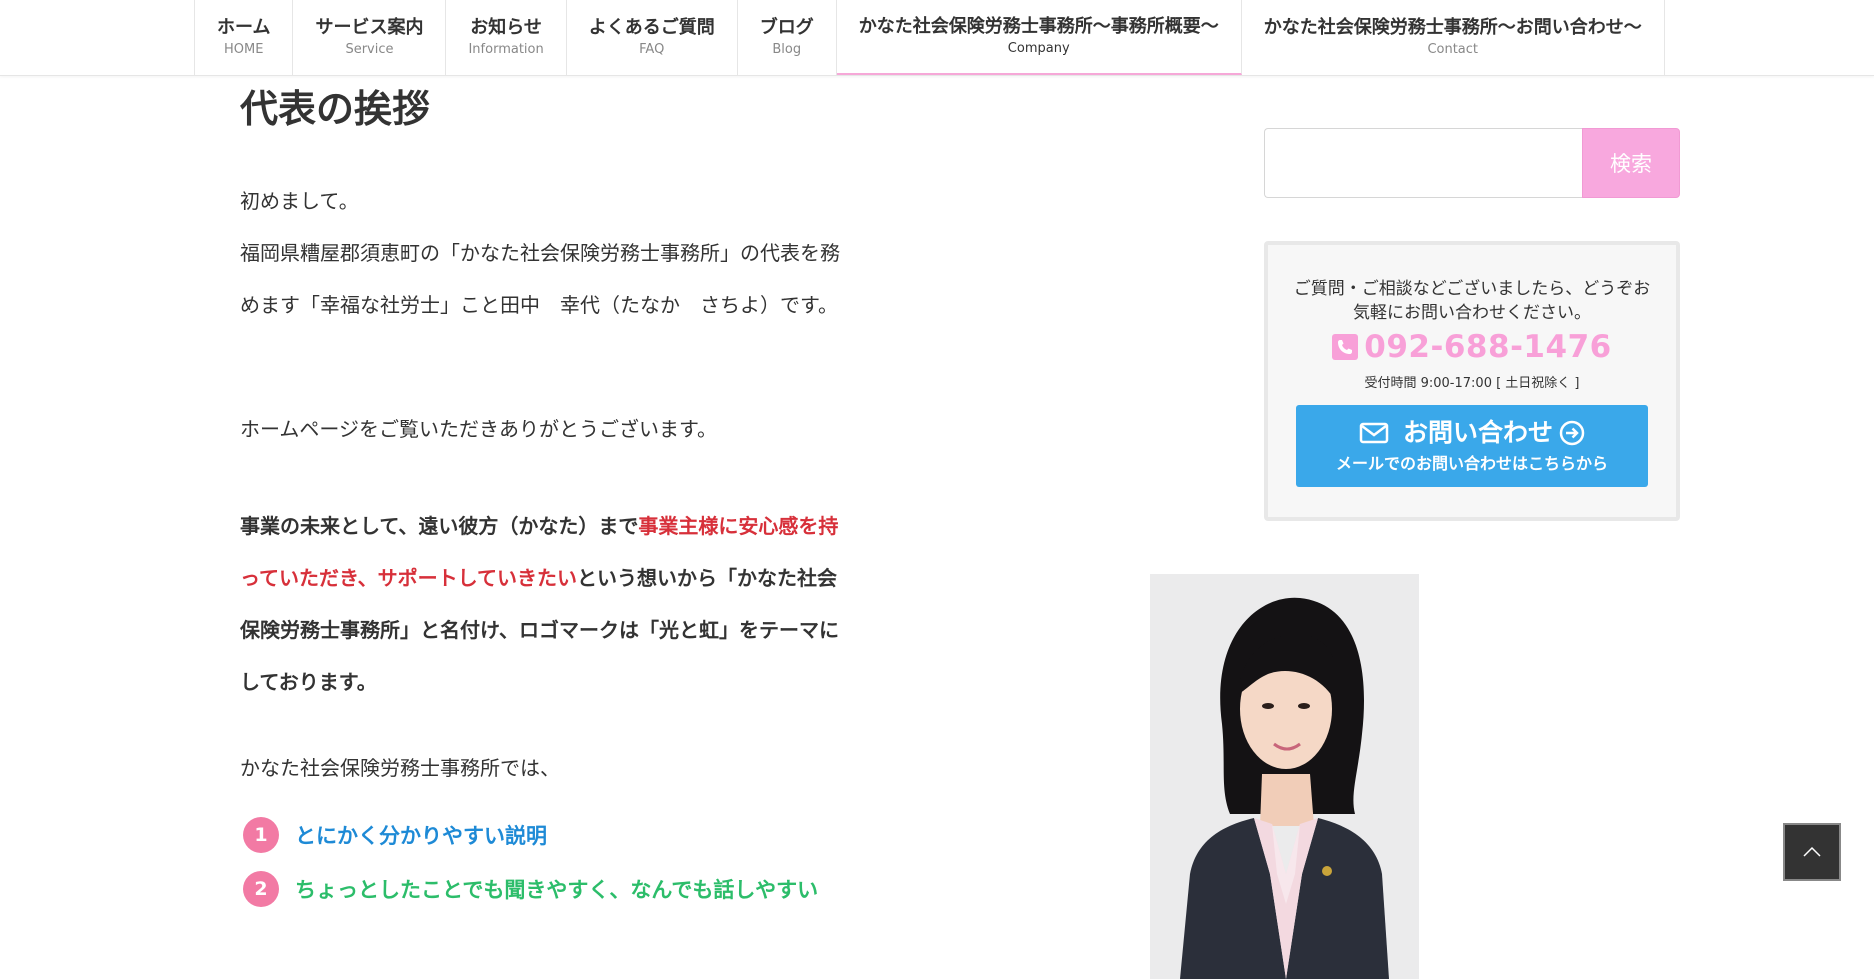  Describe the element at coordinates (369, 27) in the screenshot. I see `nav-label: サービス案内` at that location.